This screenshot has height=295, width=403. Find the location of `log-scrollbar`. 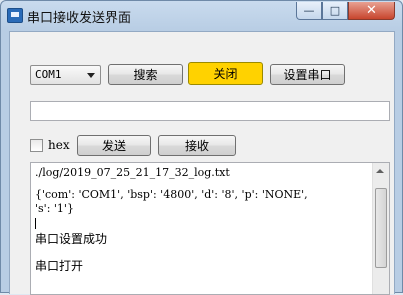

log-scrollbar is located at coordinates (380, 228).